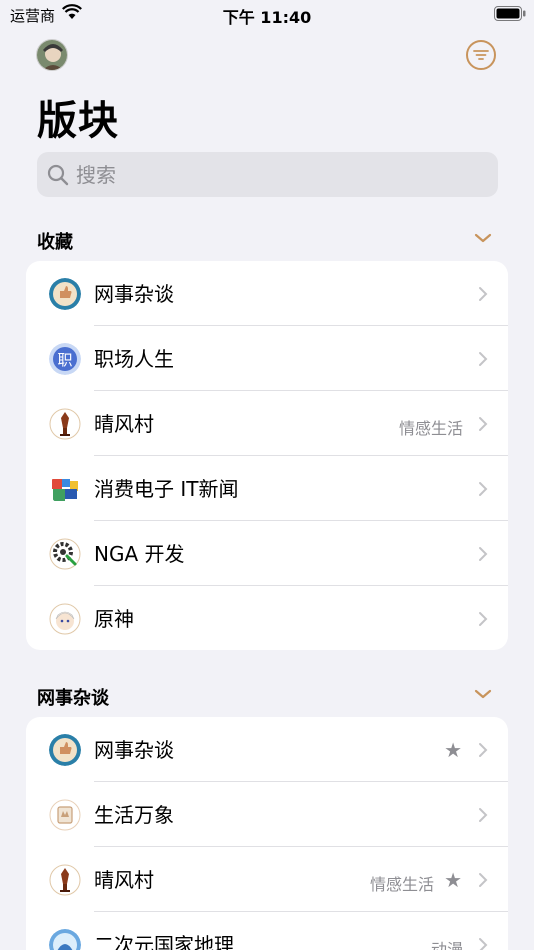  Describe the element at coordinates (267, 17) in the screenshot. I see `clock: 下午 11:40` at that location.